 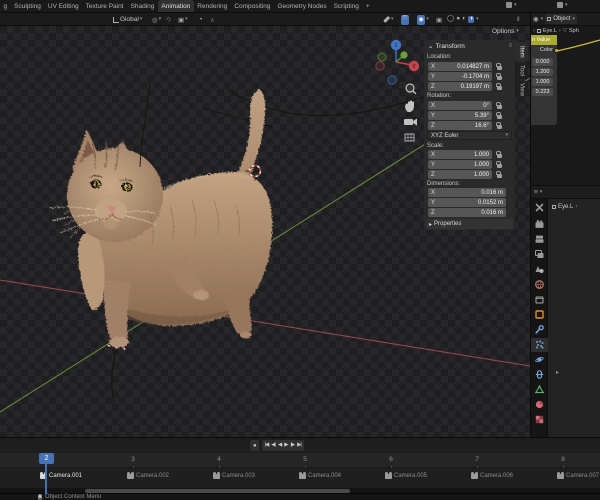 What do you see at coordinates (286, 445) in the screenshot?
I see `play-button: ▶` at bounding box center [286, 445].